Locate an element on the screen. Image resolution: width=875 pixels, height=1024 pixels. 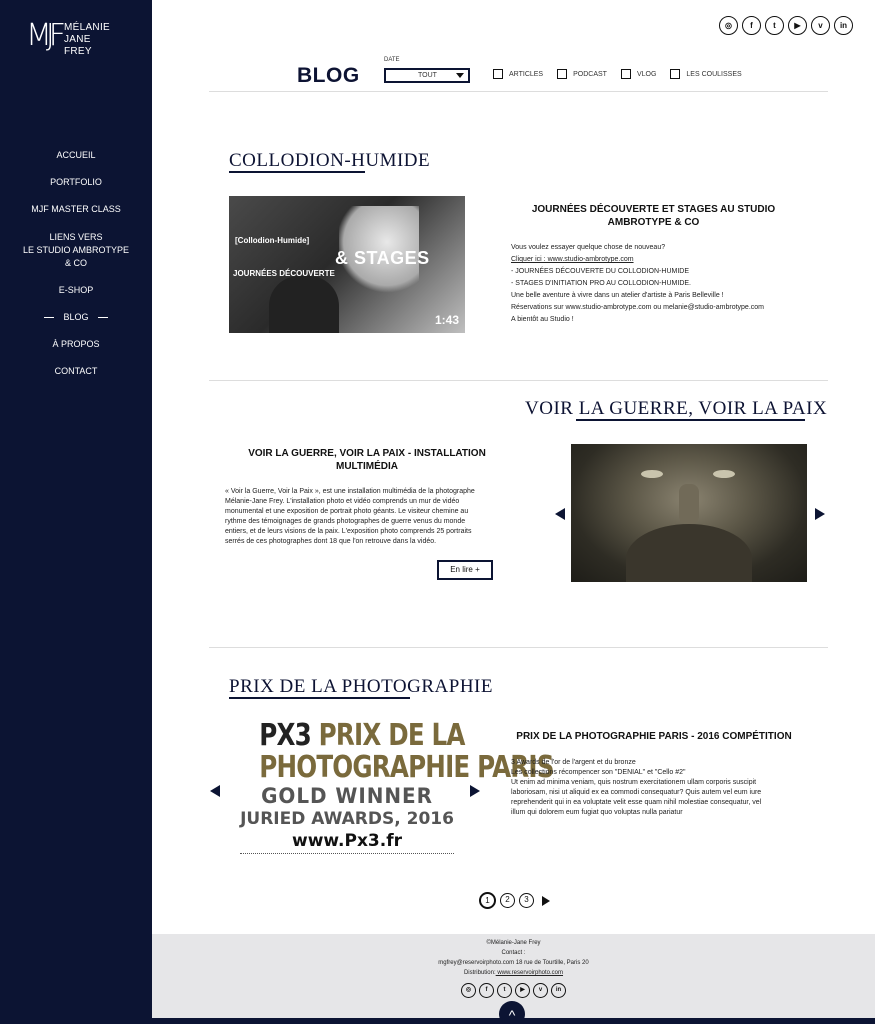
logo-name-line: FREY is located at coordinates (78, 51).